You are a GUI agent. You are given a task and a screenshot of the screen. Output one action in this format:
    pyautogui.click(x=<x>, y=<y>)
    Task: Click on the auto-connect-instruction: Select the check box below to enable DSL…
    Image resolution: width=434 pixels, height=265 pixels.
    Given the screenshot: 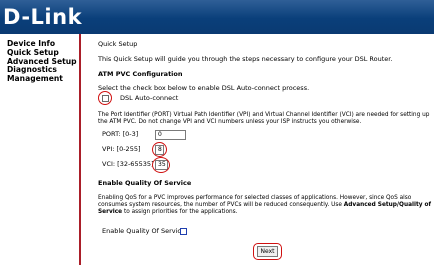 What is the action you would take?
    pyautogui.click(x=204, y=88)
    